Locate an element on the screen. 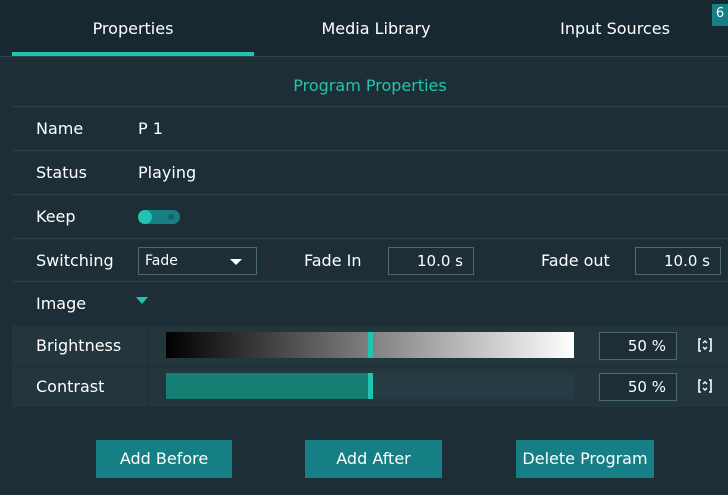 This screenshot has width=728, height=495. toggle-knob is located at coordinates (145, 217).